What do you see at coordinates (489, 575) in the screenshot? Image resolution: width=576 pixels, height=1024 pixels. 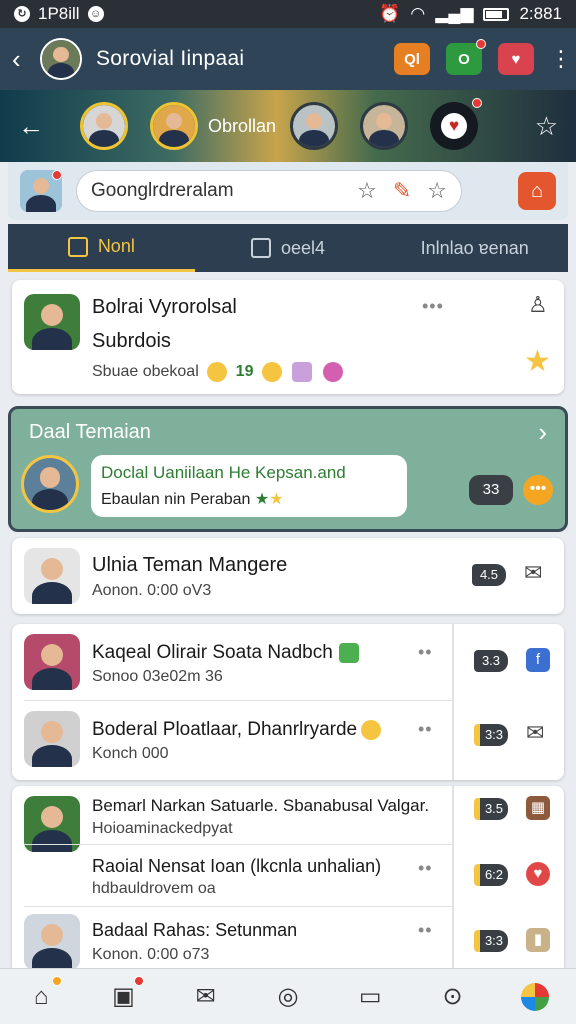 I see `count-tag: 4.5` at bounding box center [489, 575].